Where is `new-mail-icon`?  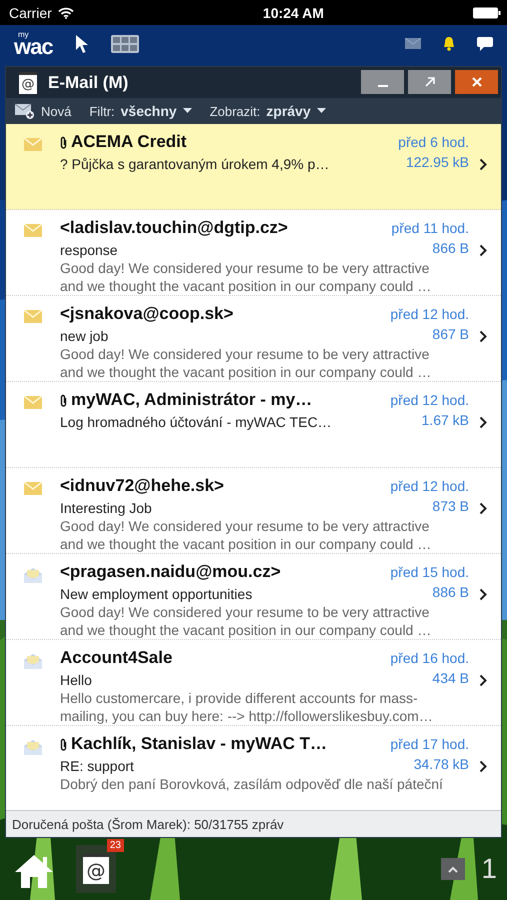 new-mail-icon is located at coordinates (25, 111).